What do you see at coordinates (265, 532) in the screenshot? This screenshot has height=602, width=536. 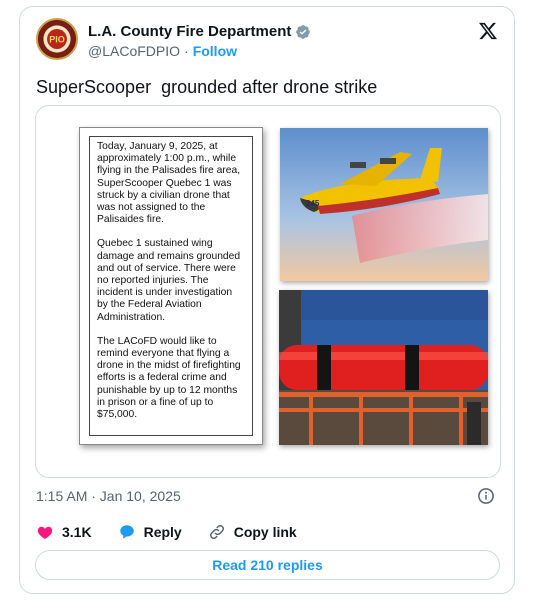 I see `copy-link-label: Copy link` at bounding box center [265, 532].